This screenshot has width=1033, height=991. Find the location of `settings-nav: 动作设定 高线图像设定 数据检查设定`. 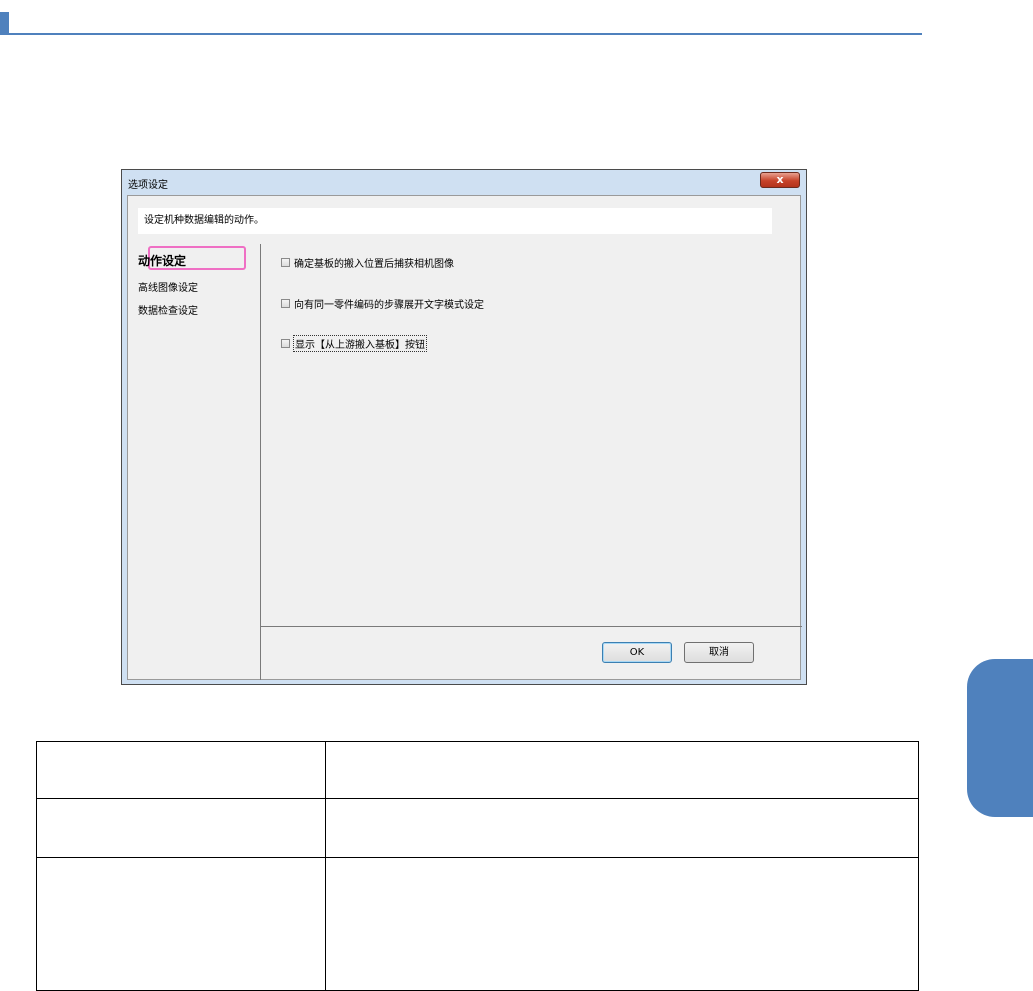

settings-nav: 动作设定 高线图像设定 数据检查设定 is located at coordinates (194, 462).